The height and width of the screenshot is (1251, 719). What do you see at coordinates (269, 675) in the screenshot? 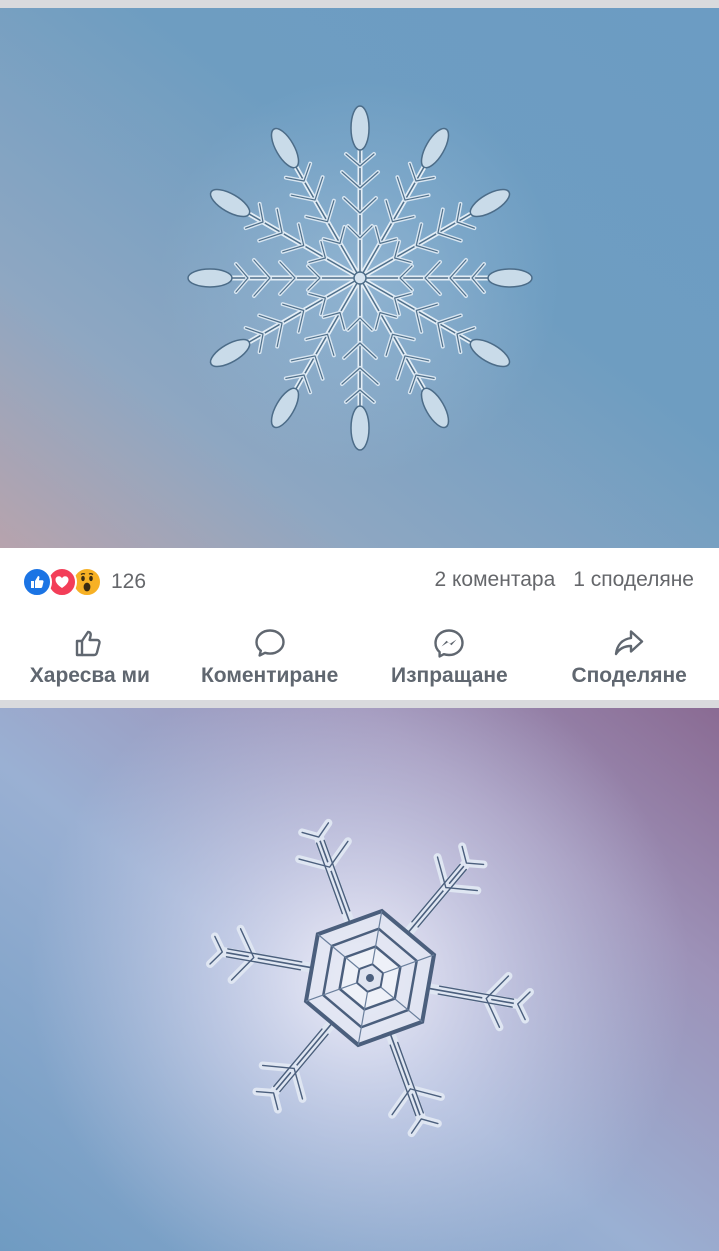
I see `comment-button-label: Коментиране` at bounding box center [269, 675].